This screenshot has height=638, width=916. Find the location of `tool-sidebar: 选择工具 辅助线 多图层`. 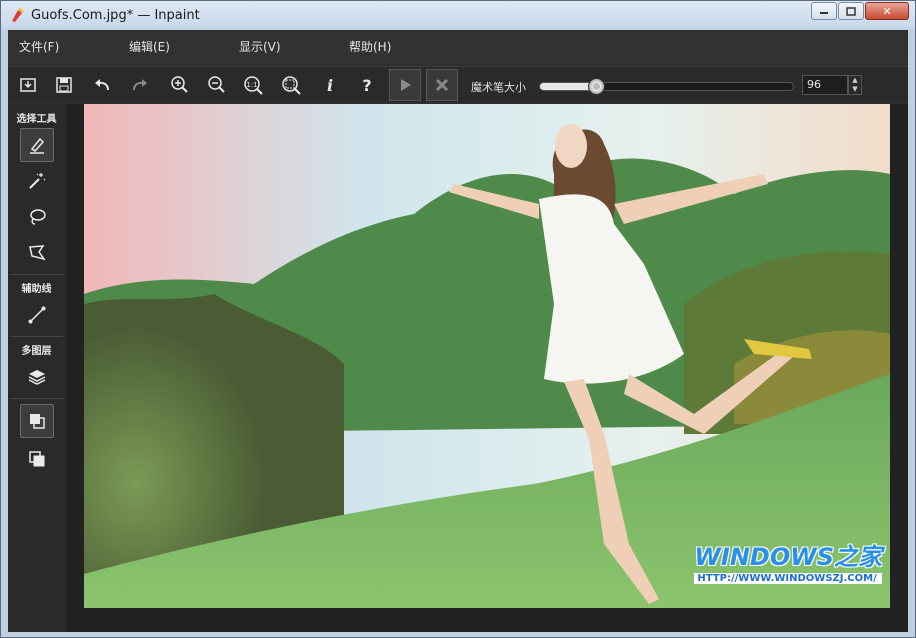

tool-sidebar: 选择工具 辅助线 多图层 is located at coordinates (36, 368).